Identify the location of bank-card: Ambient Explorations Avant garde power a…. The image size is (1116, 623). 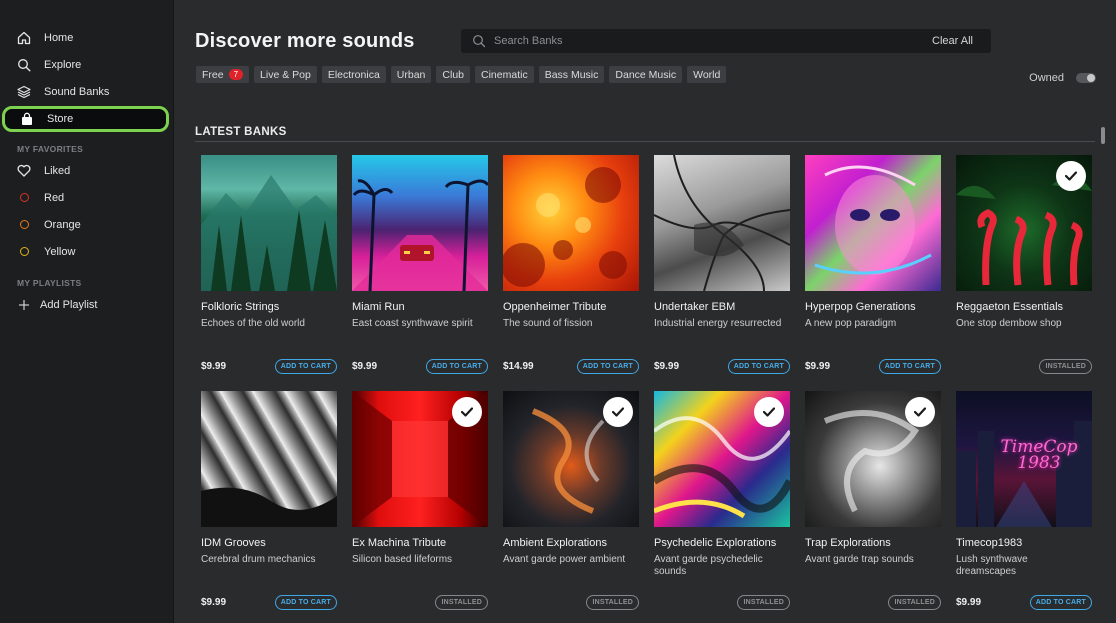
(571, 507).